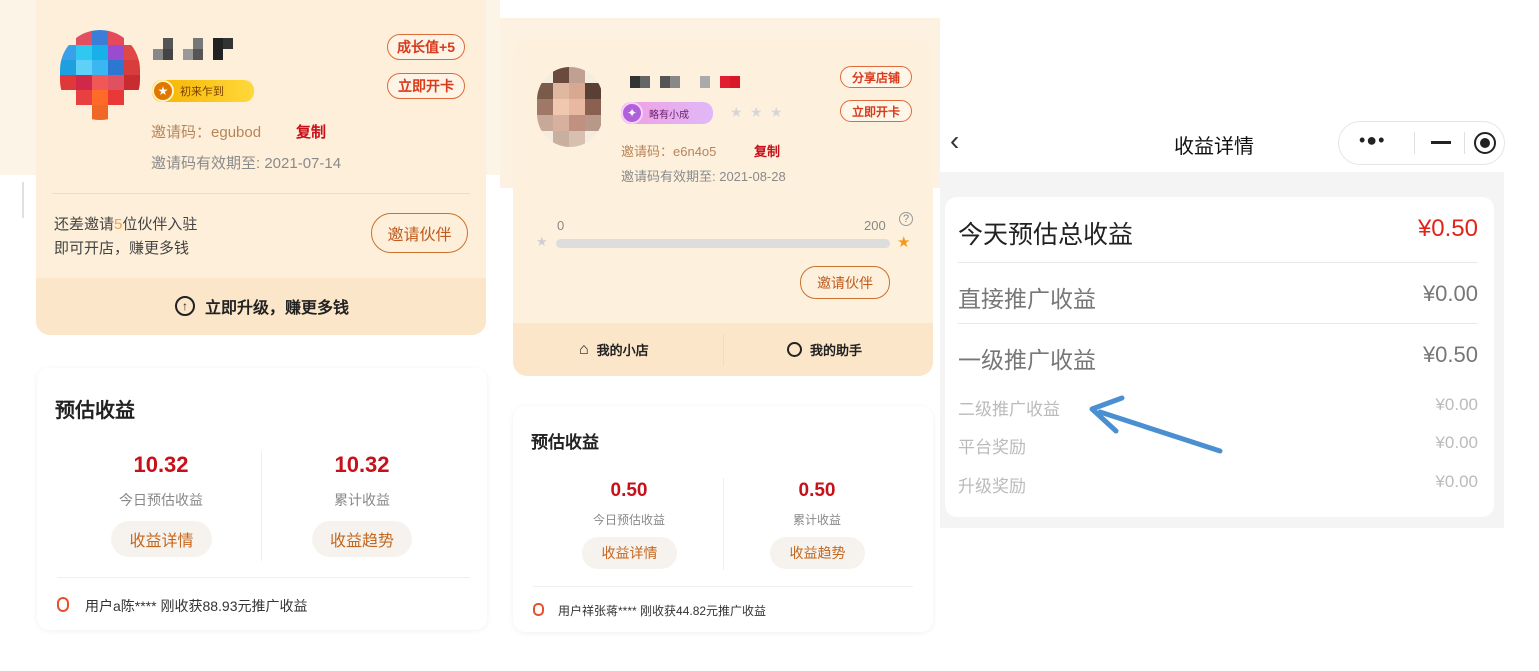 This screenshot has width=1539, height=671. I want to click on level-badge-label: 初来乍到, so click(202, 92).